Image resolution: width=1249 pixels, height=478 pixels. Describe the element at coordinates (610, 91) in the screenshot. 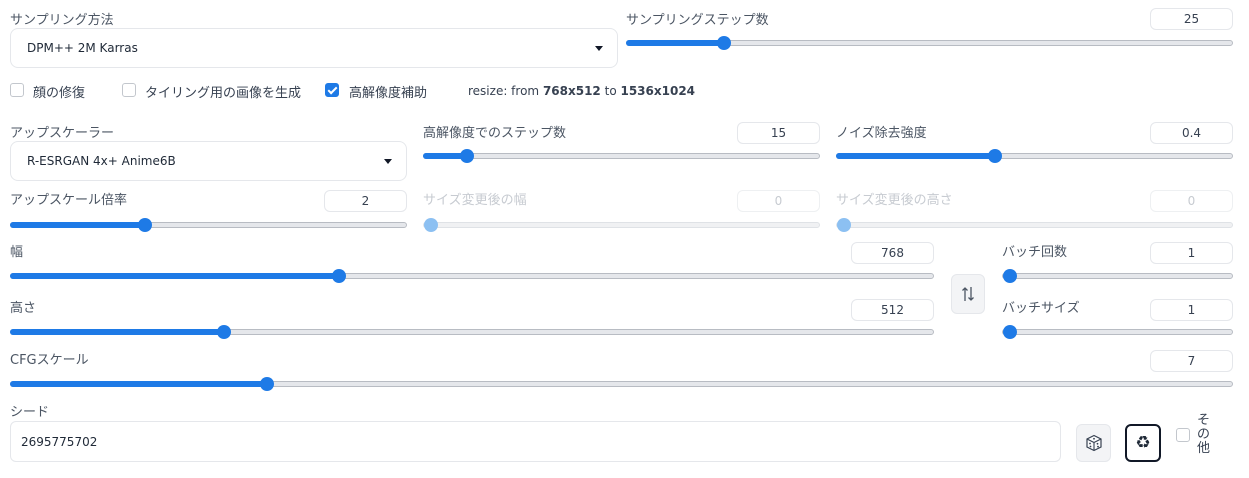

I see `resize-to-word: to` at that location.